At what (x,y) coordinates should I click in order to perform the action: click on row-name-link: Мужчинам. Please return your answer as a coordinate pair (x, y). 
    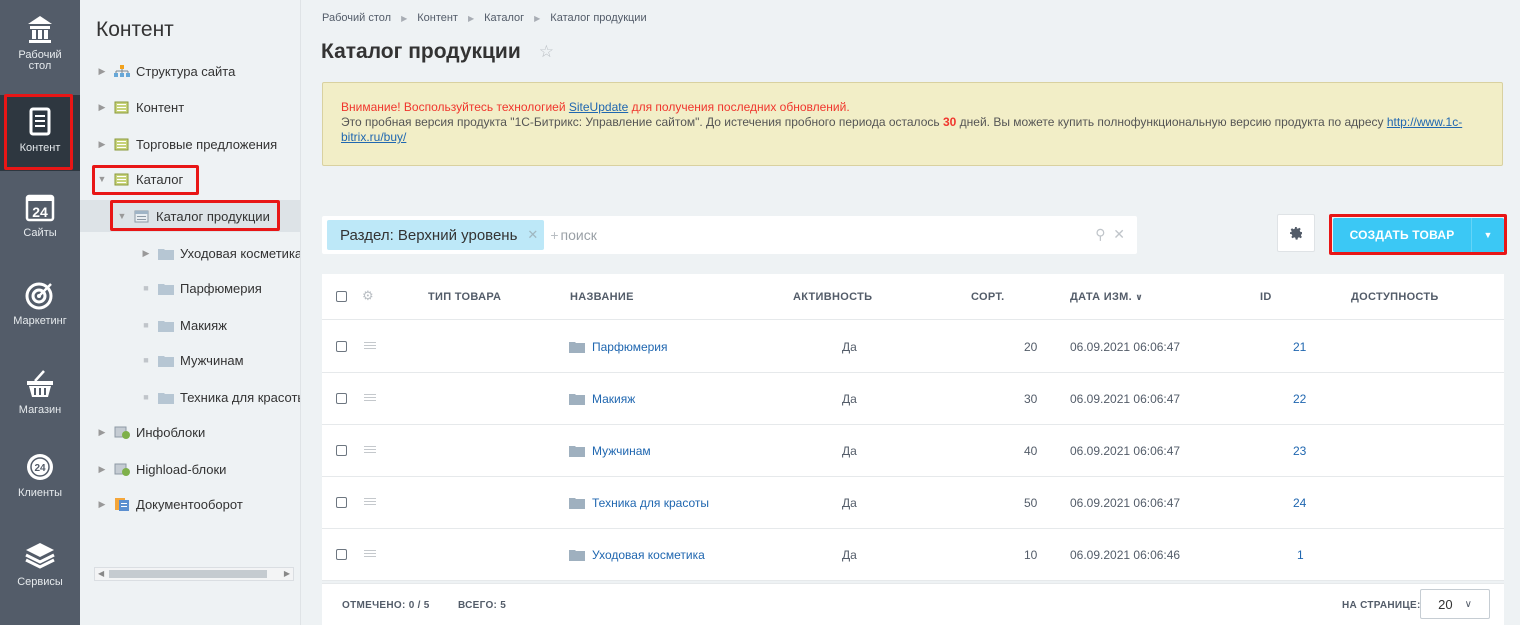
    Looking at the image, I should click on (610, 451).